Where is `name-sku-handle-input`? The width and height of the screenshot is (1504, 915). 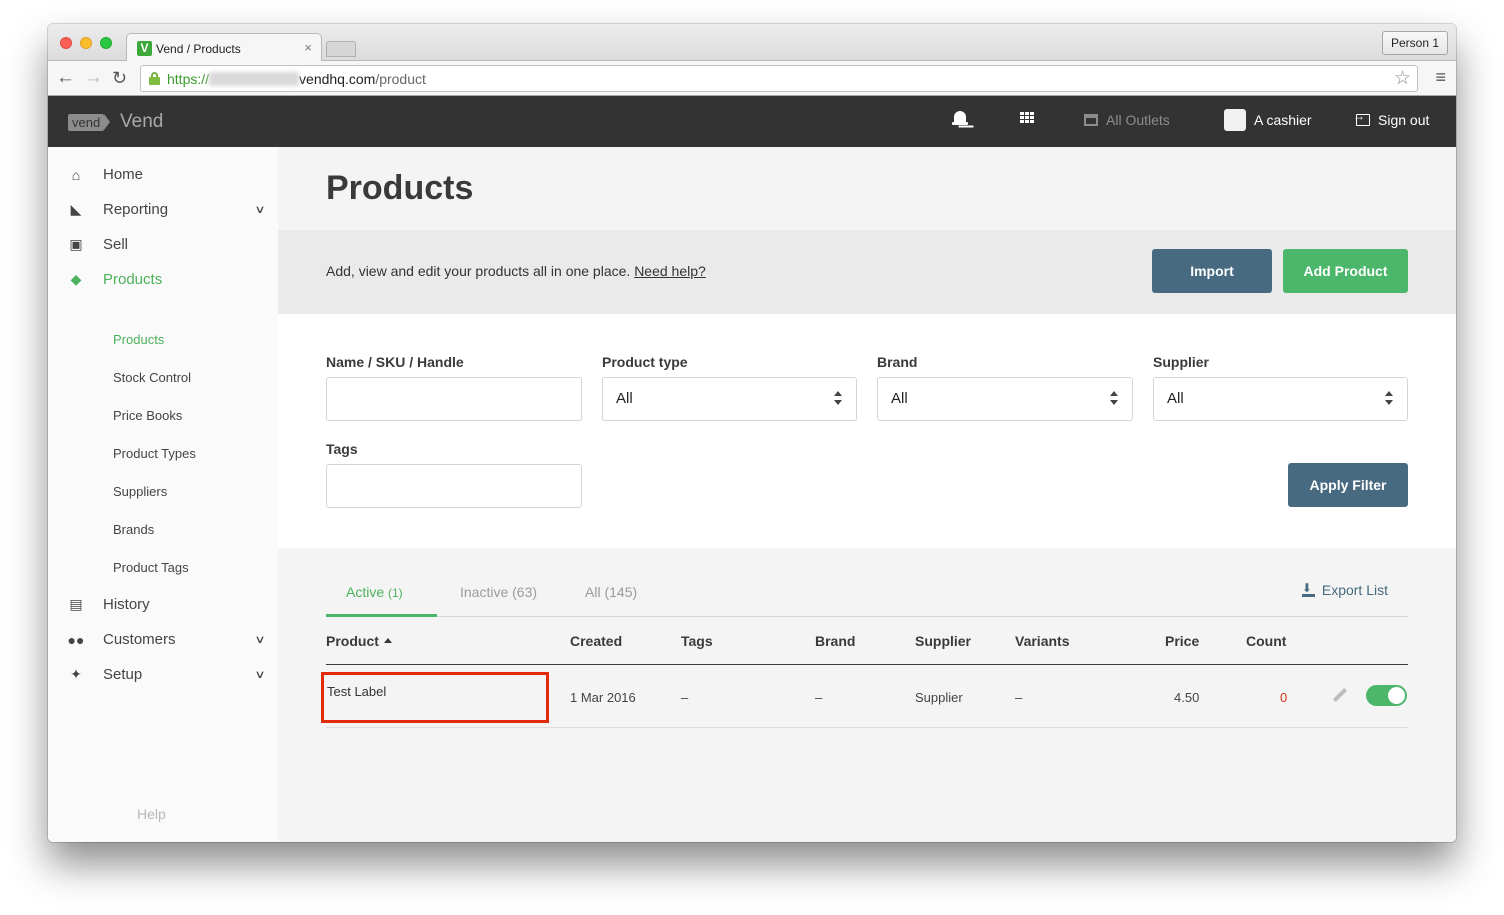 name-sku-handle-input is located at coordinates (454, 399).